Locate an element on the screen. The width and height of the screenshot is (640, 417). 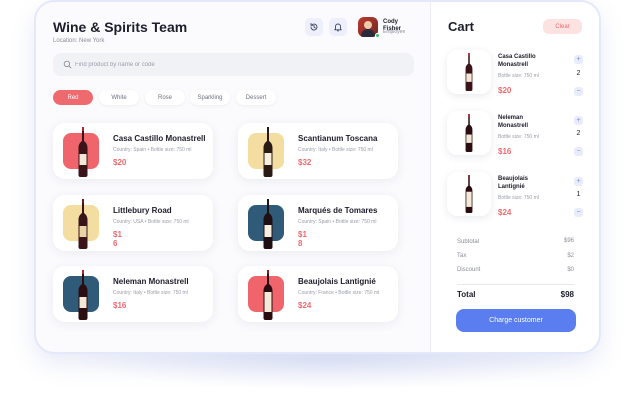
product-name: Neleman Monastrell is located at coordinates (151, 281).